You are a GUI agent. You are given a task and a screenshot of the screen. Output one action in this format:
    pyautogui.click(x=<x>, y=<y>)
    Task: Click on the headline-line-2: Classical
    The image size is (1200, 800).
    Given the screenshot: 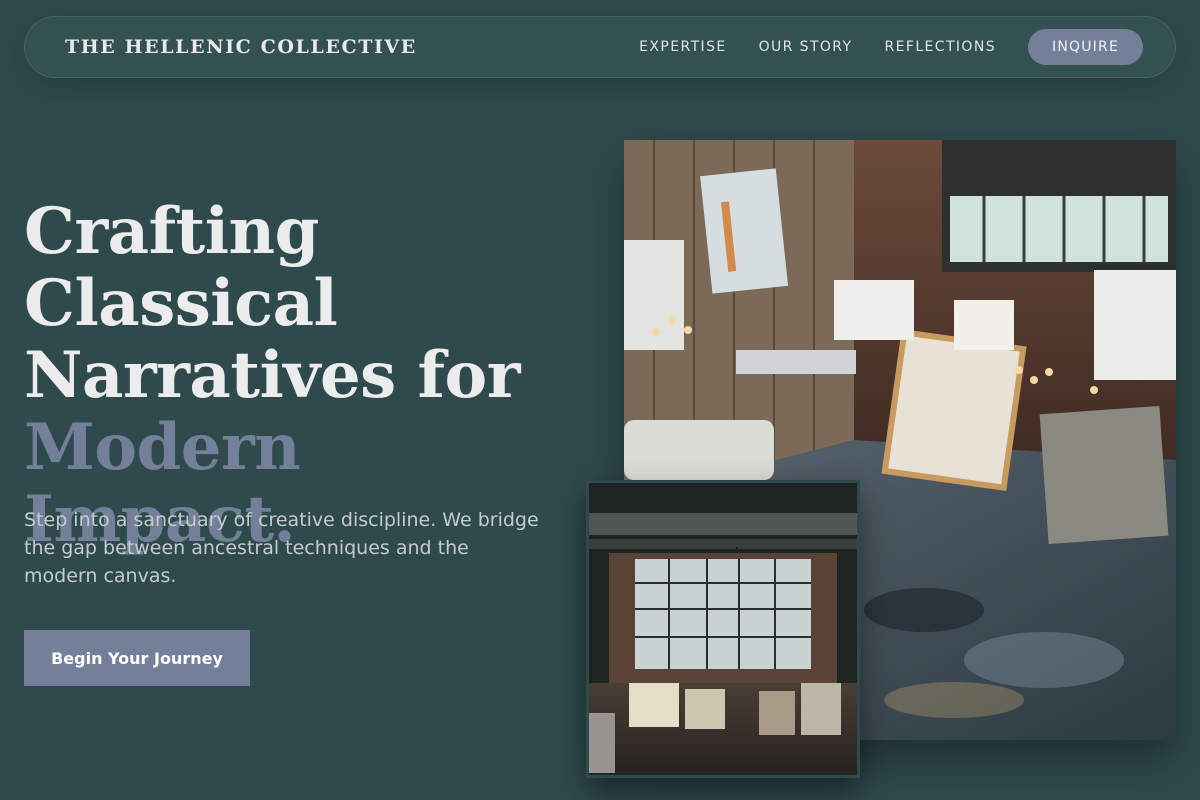 What is the action you would take?
    pyautogui.click(x=181, y=303)
    